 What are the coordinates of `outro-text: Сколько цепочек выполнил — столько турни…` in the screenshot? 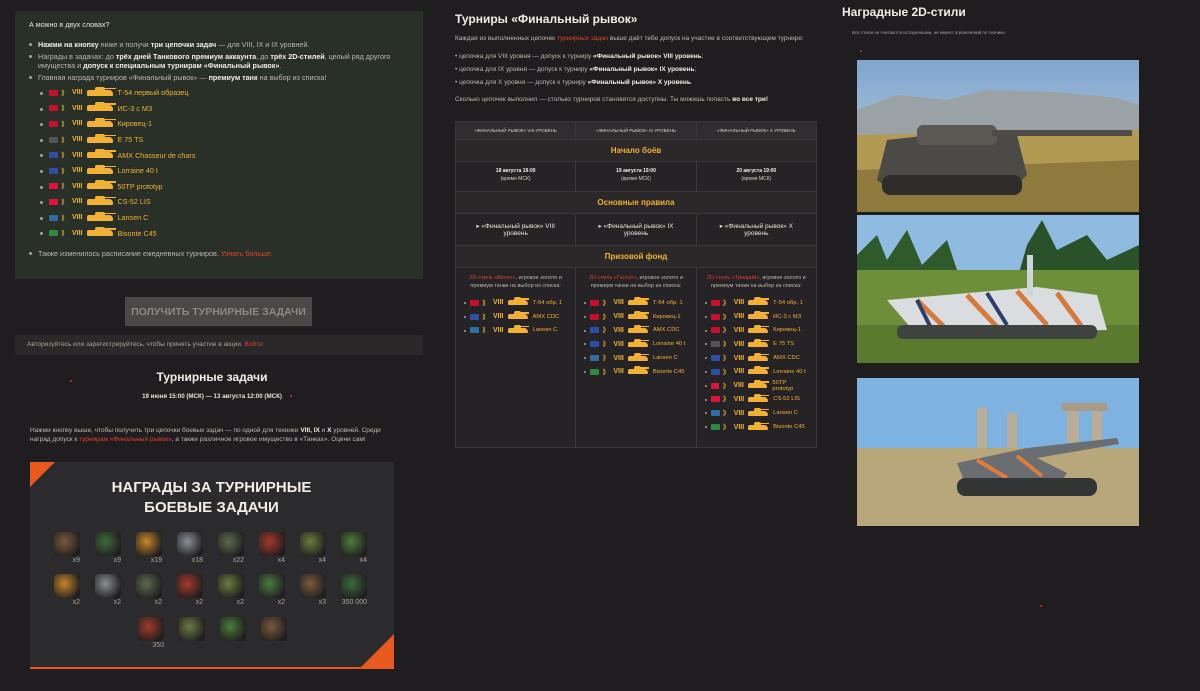 It's located at (593, 99).